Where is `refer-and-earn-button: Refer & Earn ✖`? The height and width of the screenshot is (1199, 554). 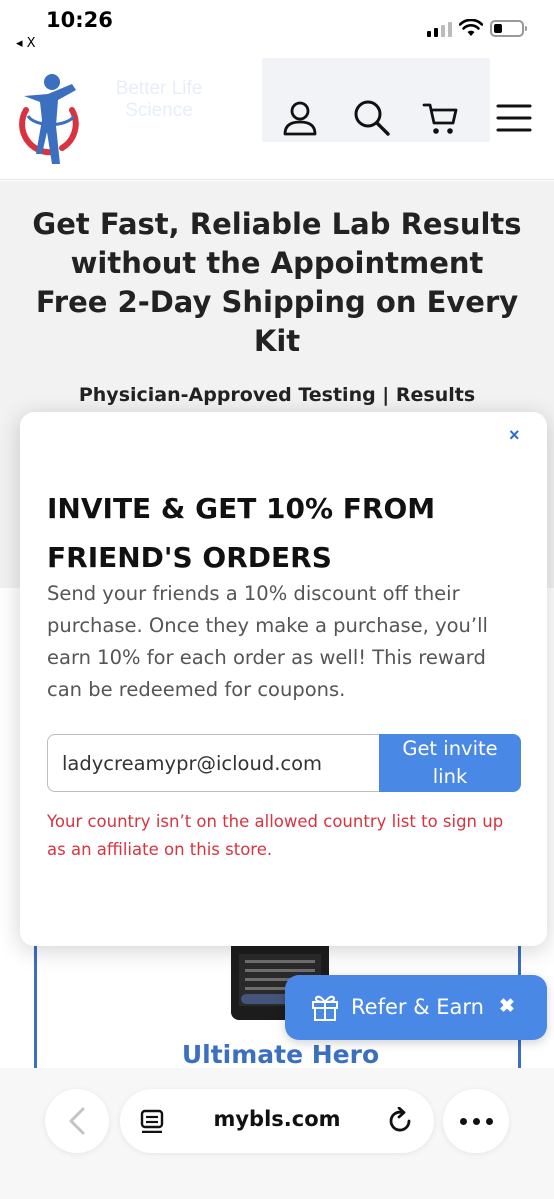 refer-and-earn-button: Refer & Earn ✖ is located at coordinates (416, 1007).